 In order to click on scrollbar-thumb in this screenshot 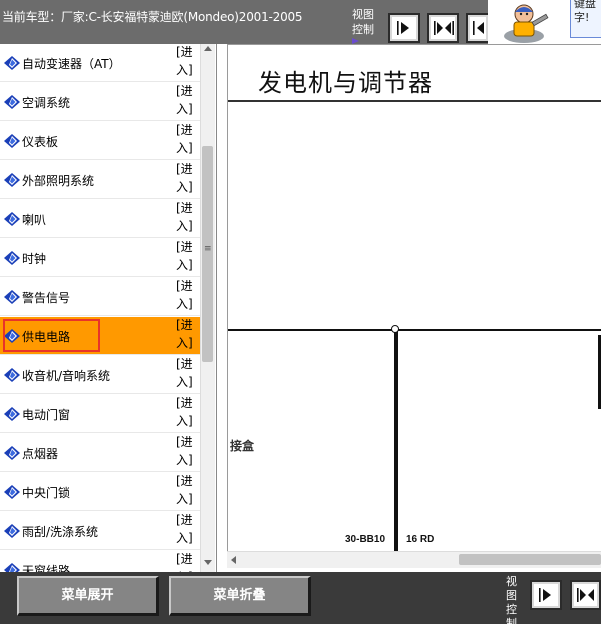, I will do `click(207, 254)`.